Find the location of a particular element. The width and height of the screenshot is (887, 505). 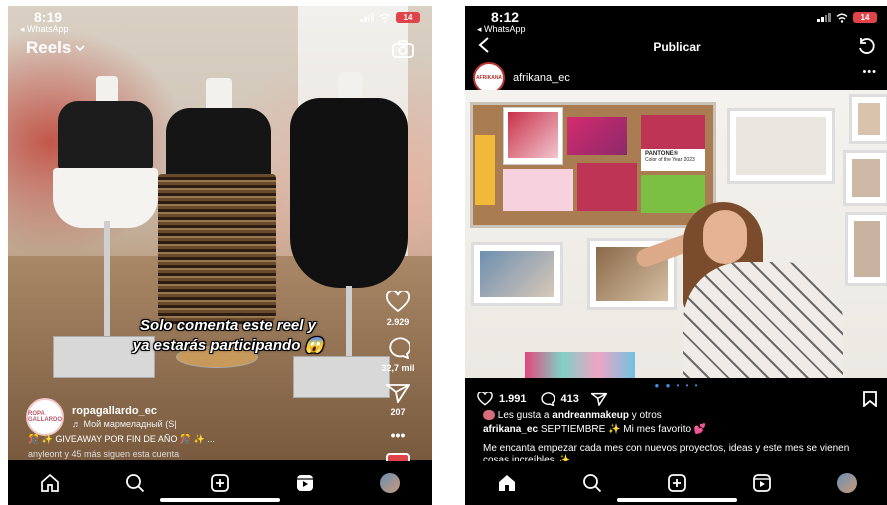

reel-actions: 2.929 32,7 mil 207 ••• is located at coordinates (398, 388).